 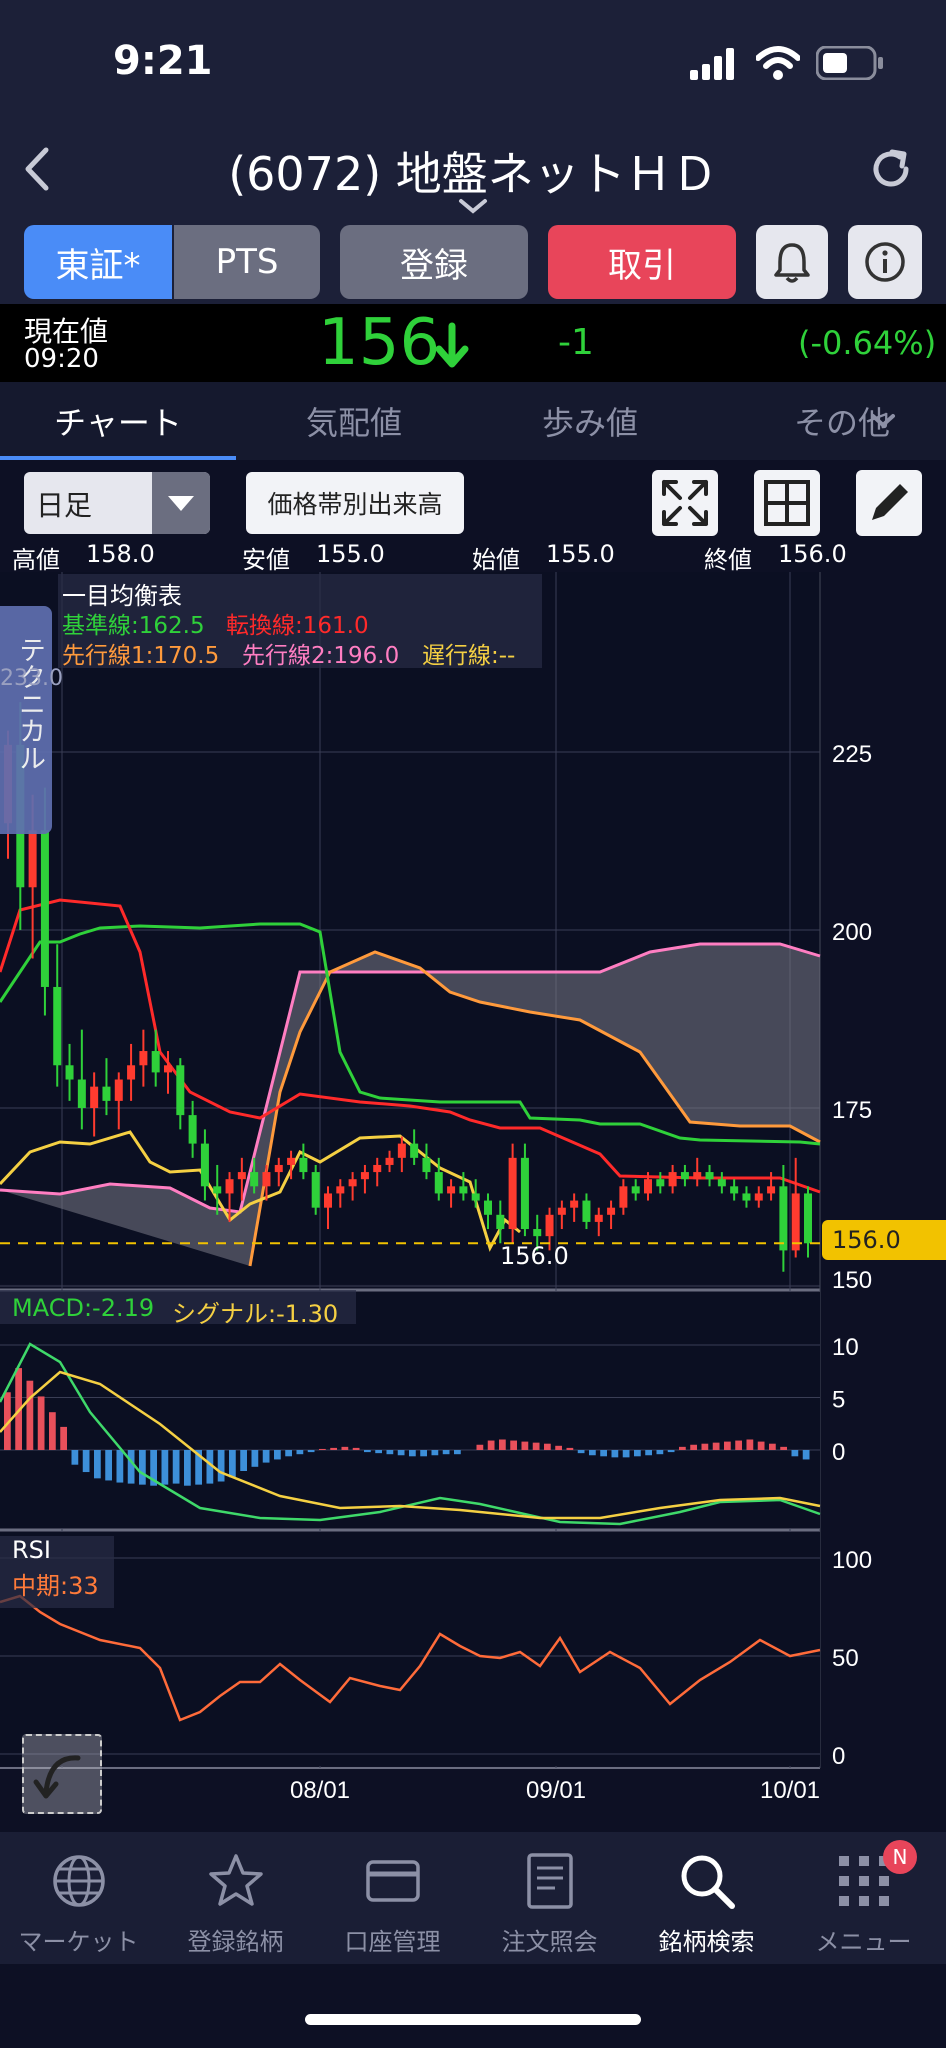 I want to click on tab-bar: チャート 気配値 歩み値 その他, so click(x=473, y=421).